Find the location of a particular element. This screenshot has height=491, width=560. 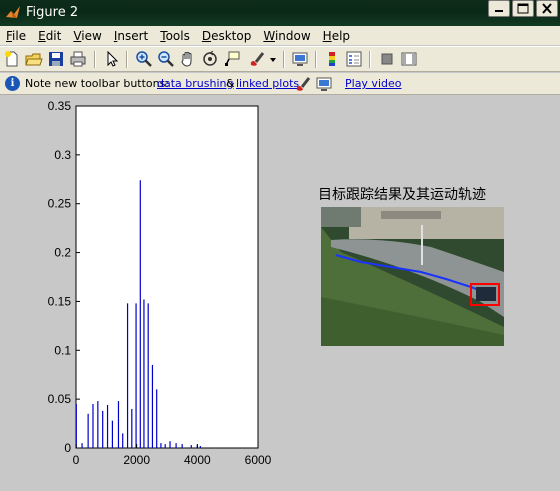

menu-file: File is located at coordinates (16, 36).